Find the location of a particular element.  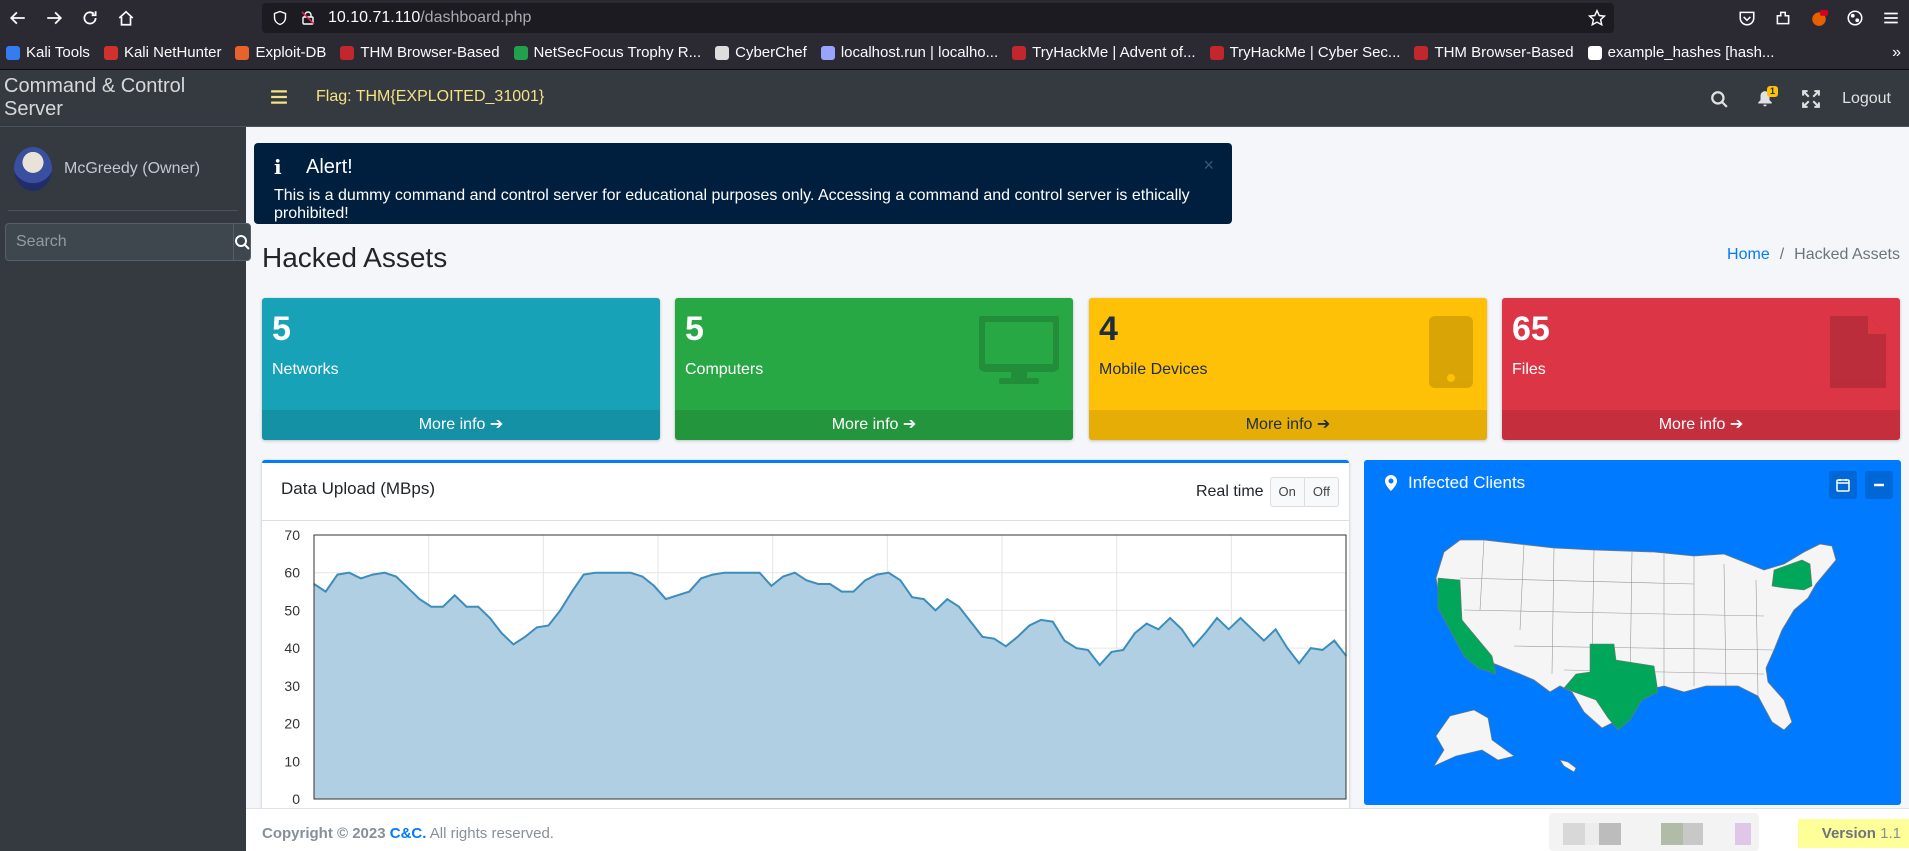

bookmark-kali-tools: Kali Tools is located at coordinates (48, 52).